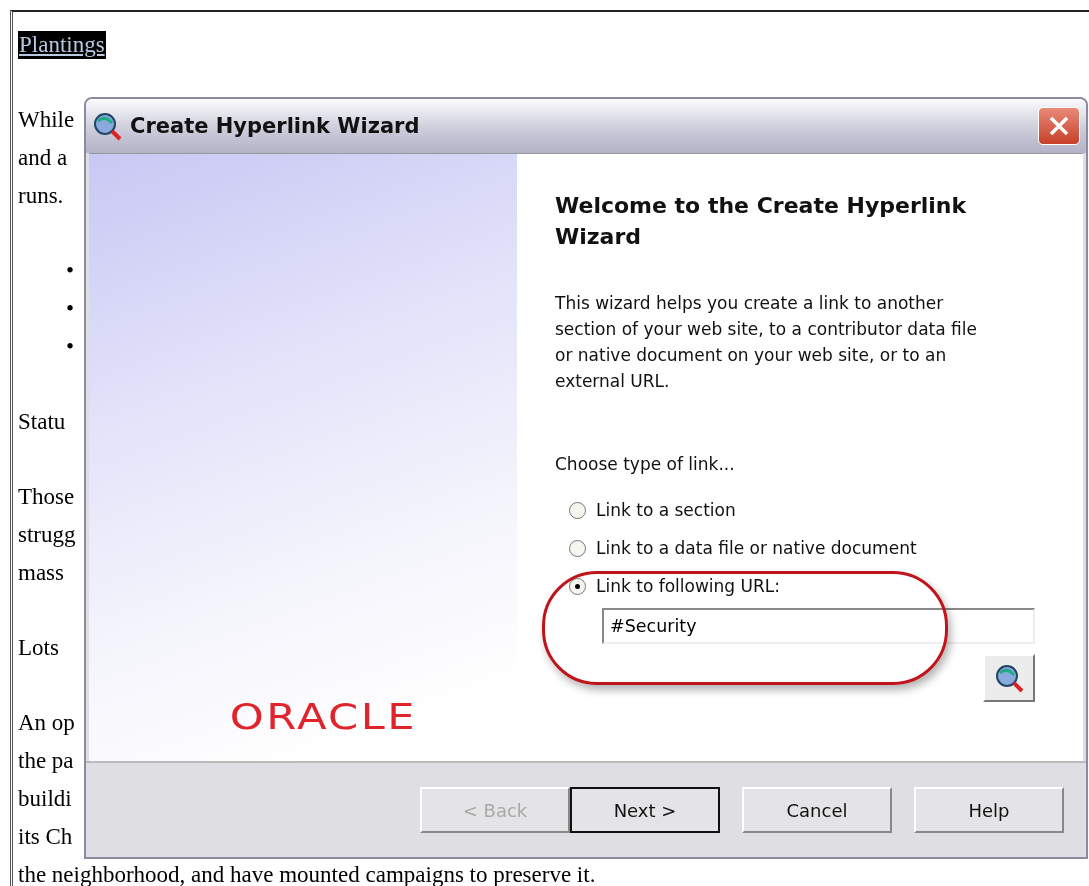 The height and width of the screenshot is (886, 1089). What do you see at coordinates (41, 573) in the screenshot?
I see `body-text: mass` at bounding box center [41, 573].